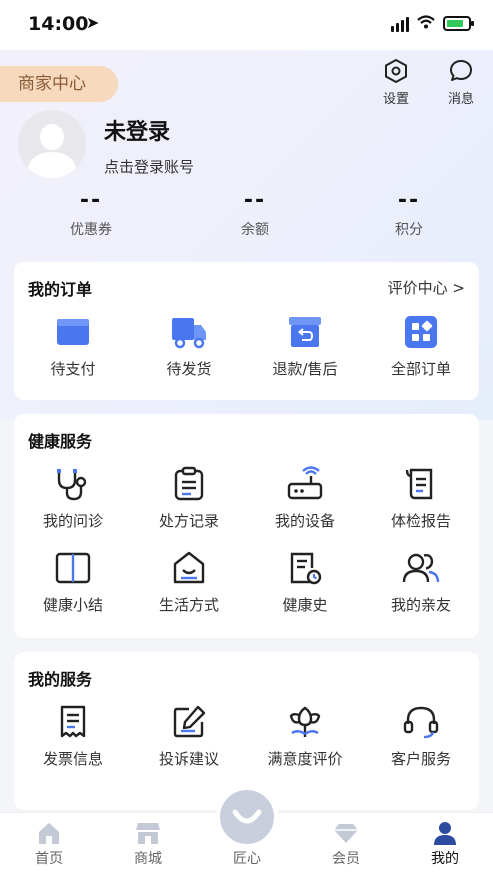 Image resolution: width=493 pixels, height=879 pixels. What do you see at coordinates (305, 332) in the screenshot?
I see `return-box-icon` at bounding box center [305, 332].